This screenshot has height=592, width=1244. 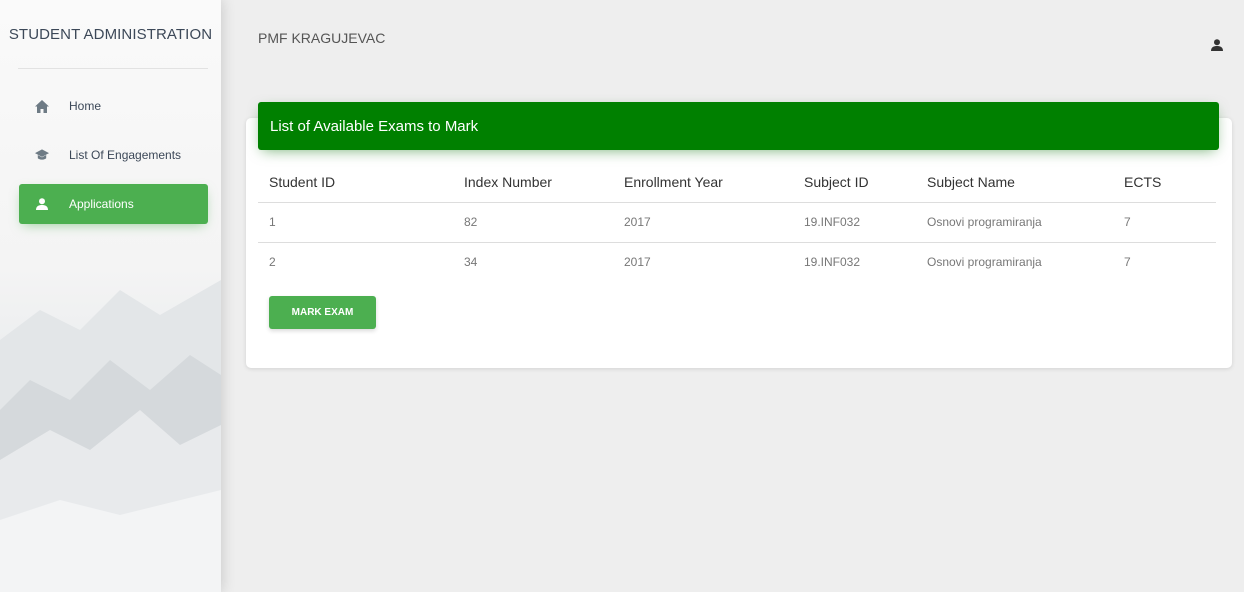 I want to click on sidebar-item-label: Home, so click(x=85, y=106).